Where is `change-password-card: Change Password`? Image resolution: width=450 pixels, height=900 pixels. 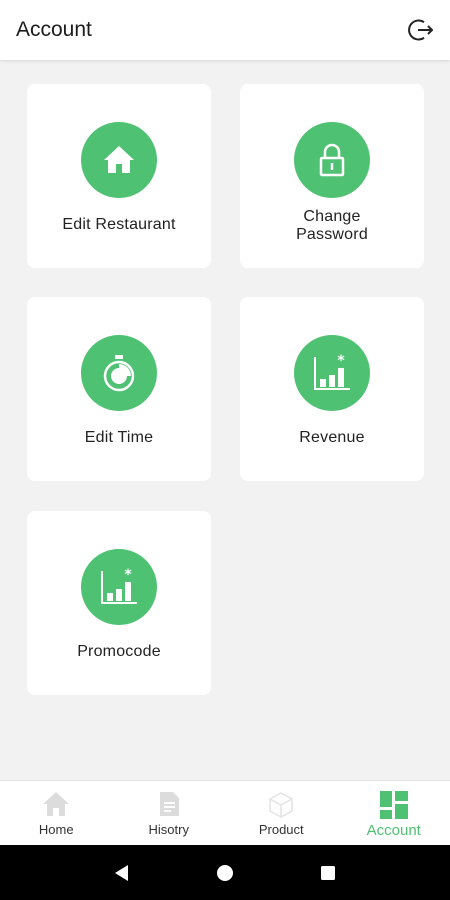
change-password-card: Change Password is located at coordinates (332, 176).